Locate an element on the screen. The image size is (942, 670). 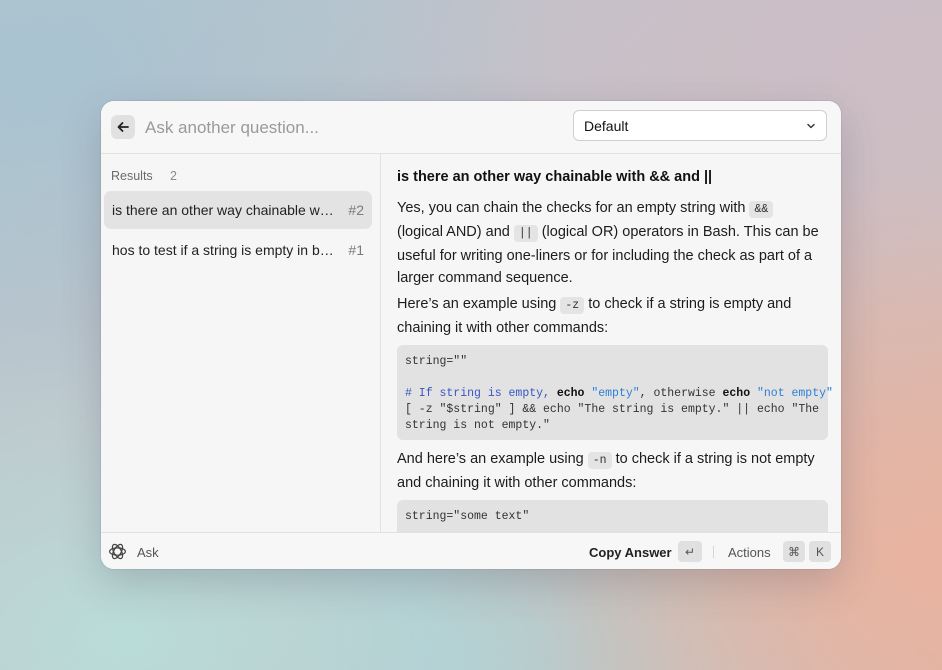
code-text: , otherwise is located at coordinates (681, 393).